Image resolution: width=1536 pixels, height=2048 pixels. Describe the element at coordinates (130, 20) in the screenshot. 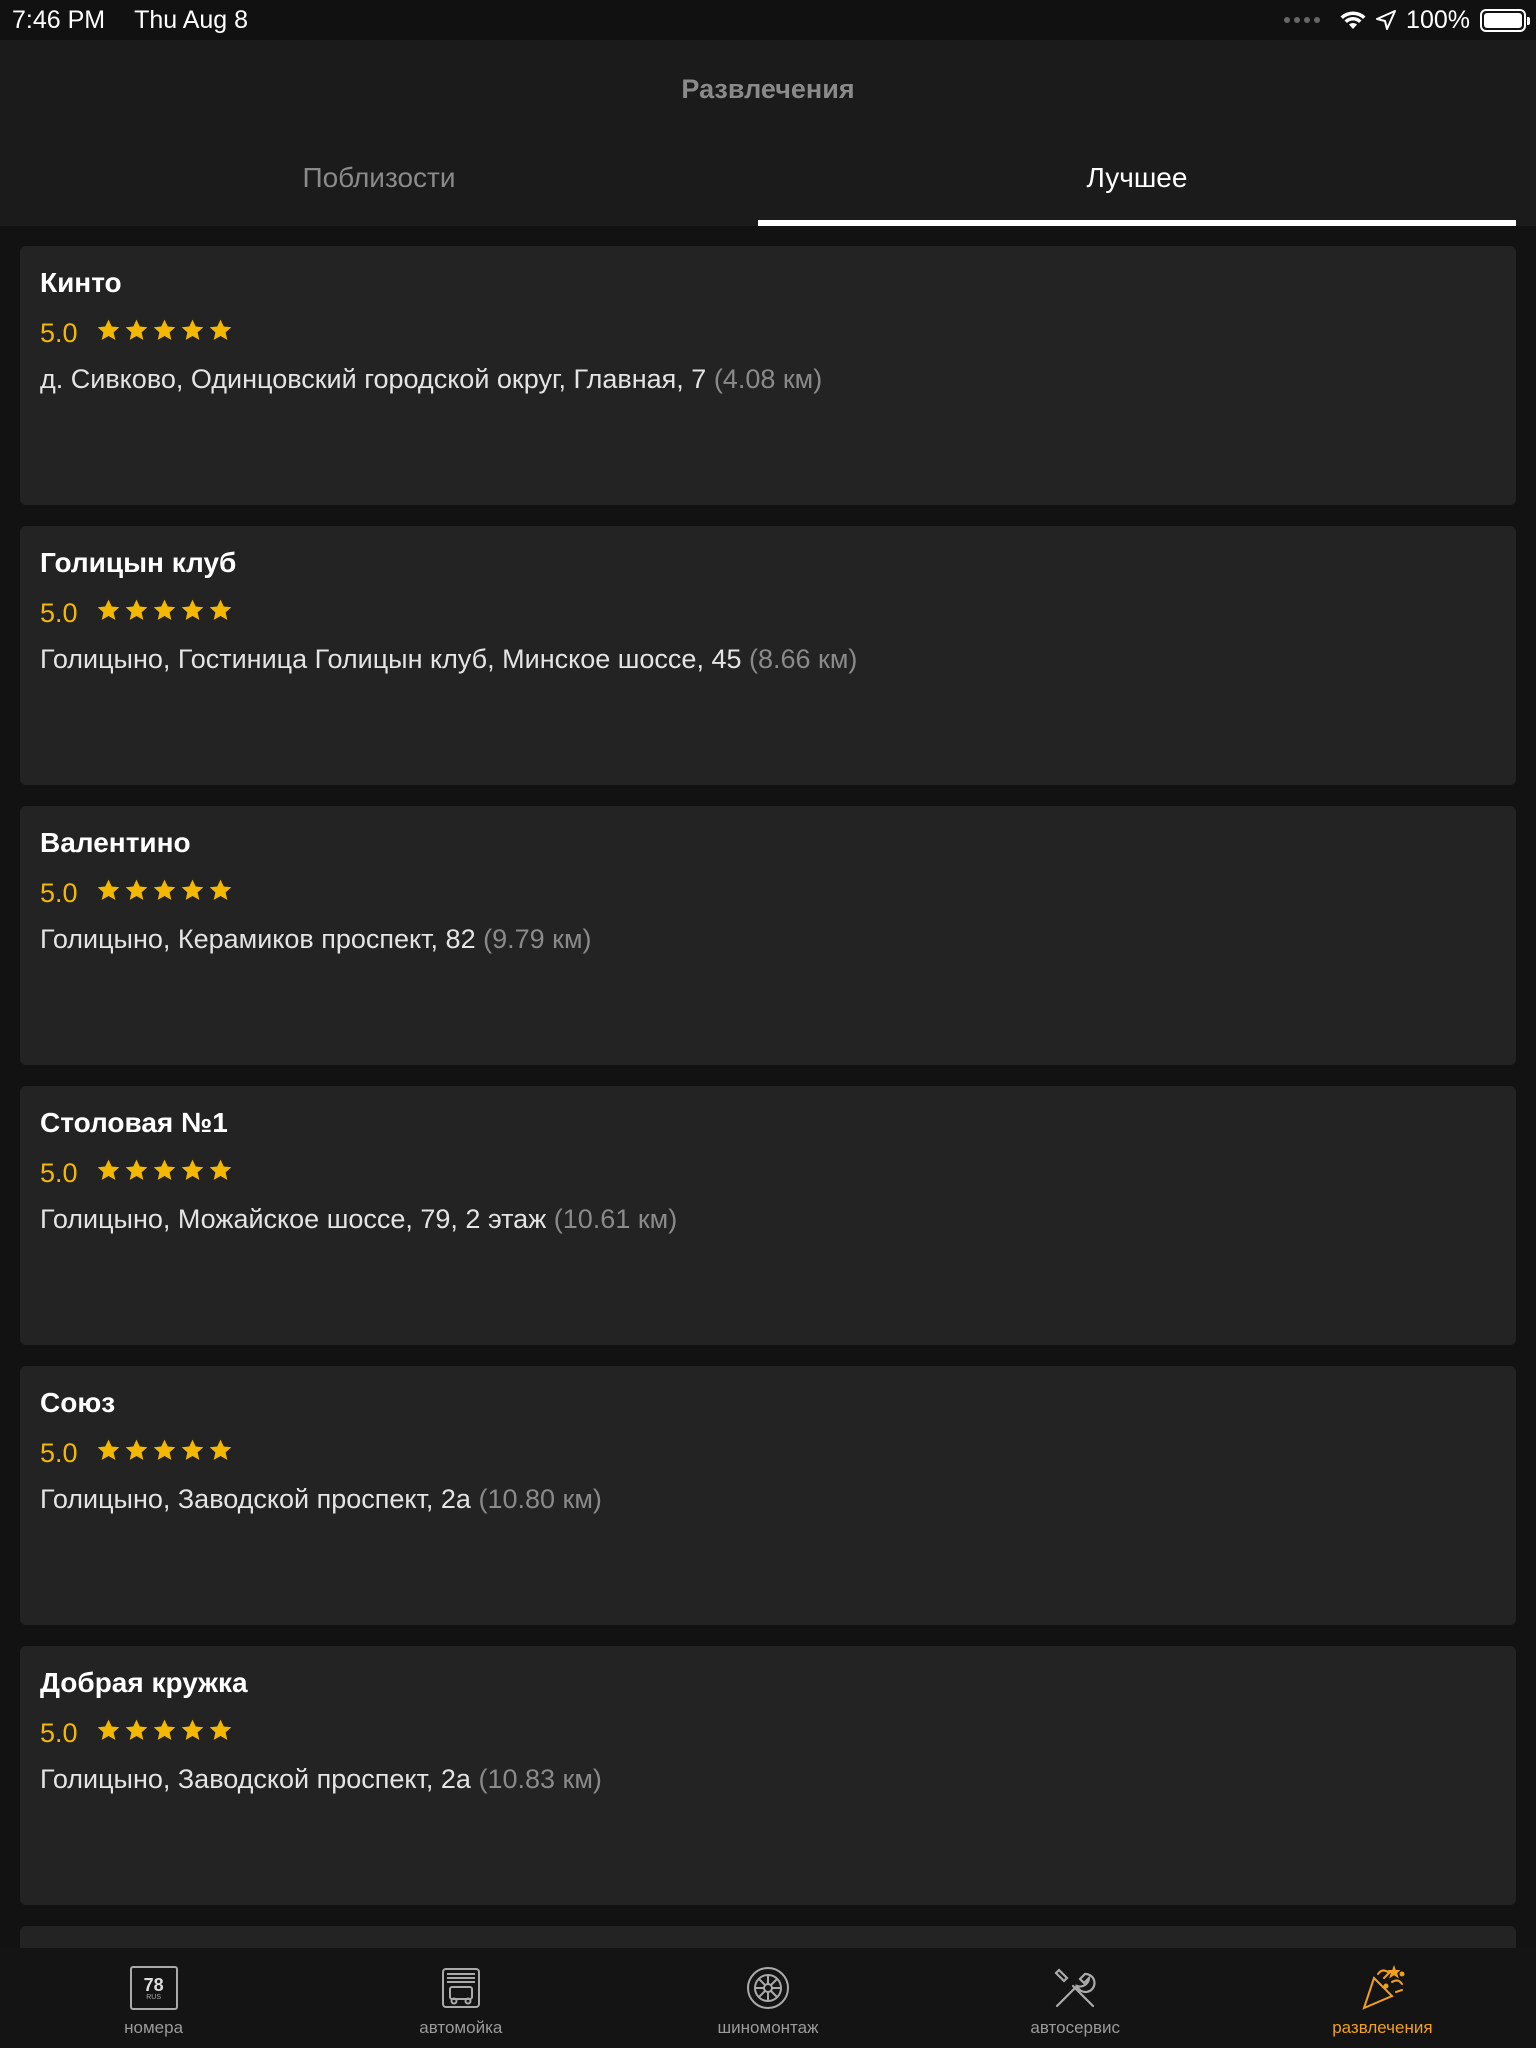

I see `status-left: 7:46 PM Thu Aug 8` at that location.